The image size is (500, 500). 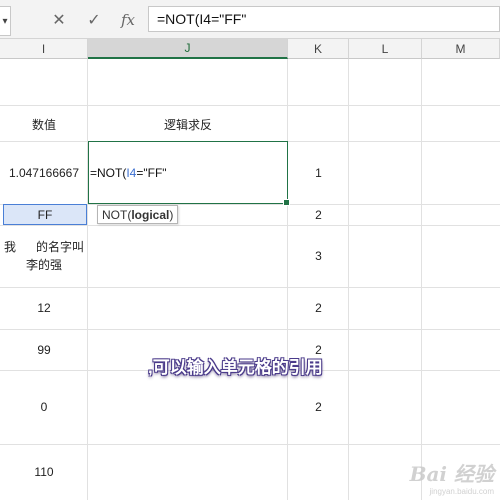 What do you see at coordinates (94, 20) in the screenshot?
I see `enter-icon: ✓` at bounding box center [94, 20].